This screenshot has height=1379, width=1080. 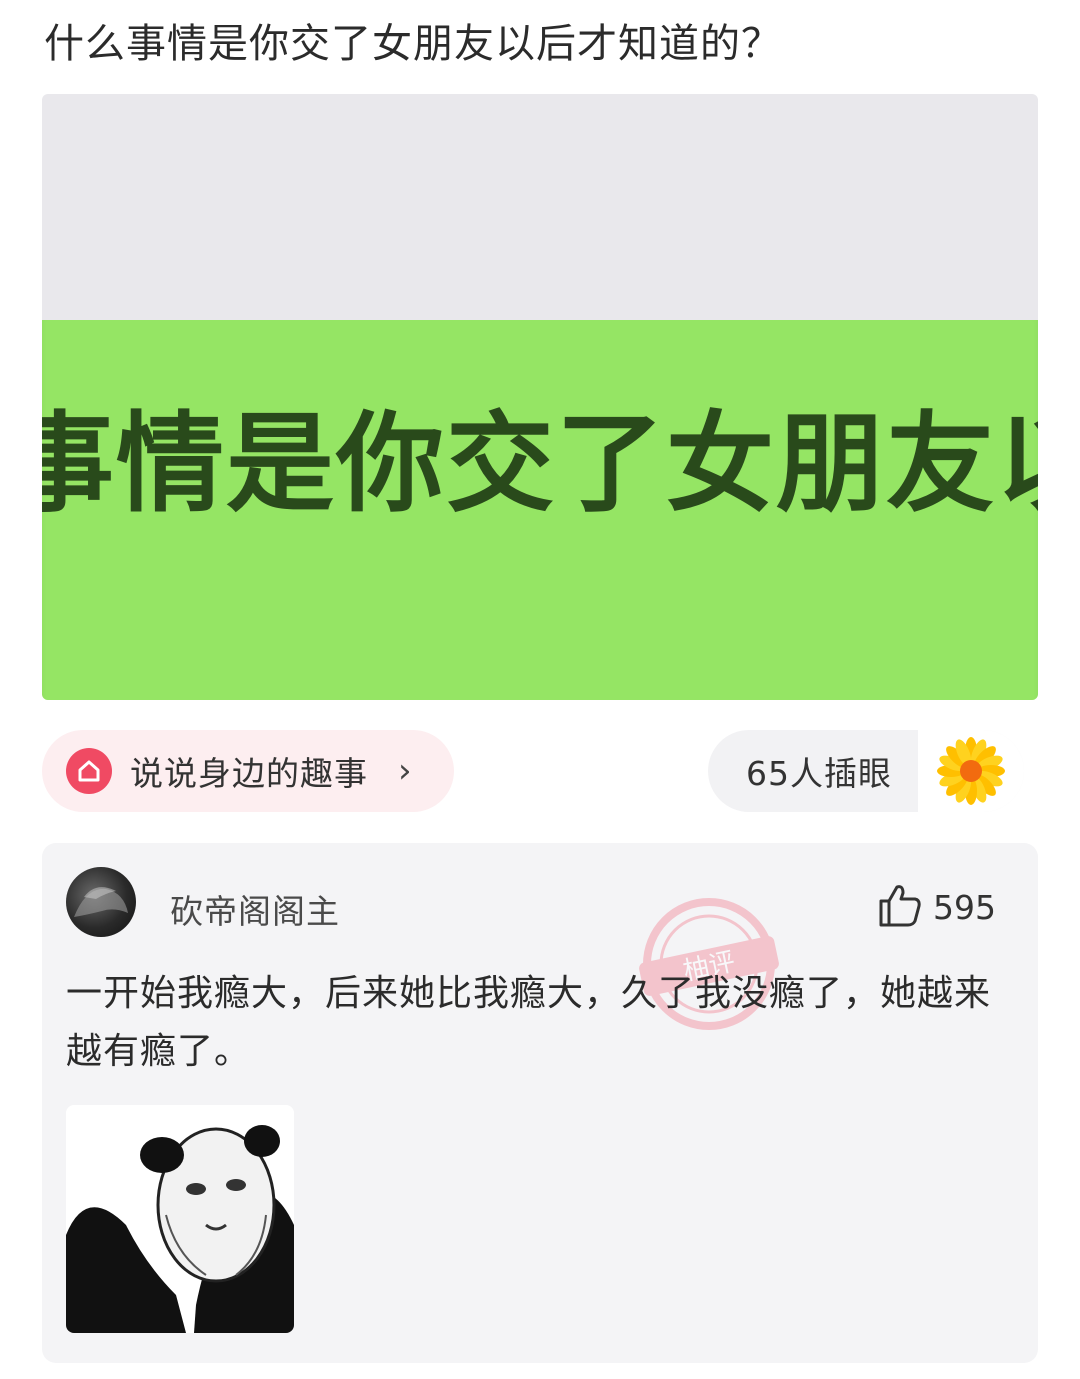 What do you see at coordinates (529, 1022) in the screenshot?
I see `comment-text: 一开始我瘾大，后来她比我瘾大，久了我没瘾了，她越来越有瘾了。` at bounding box center [529, 1022].